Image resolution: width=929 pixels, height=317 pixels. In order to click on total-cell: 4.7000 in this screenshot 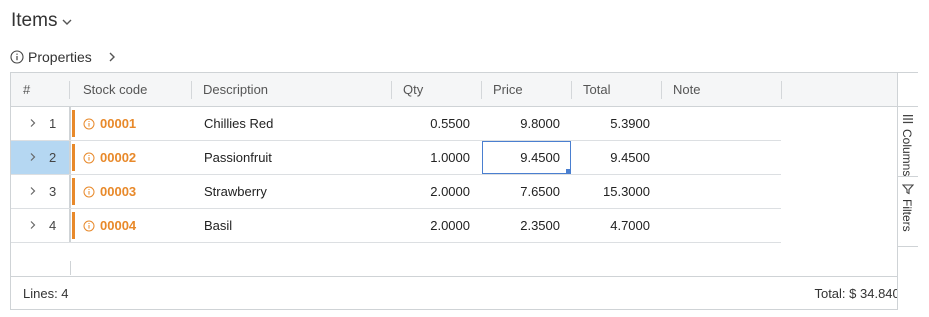, I will do `click(630, 225)`.